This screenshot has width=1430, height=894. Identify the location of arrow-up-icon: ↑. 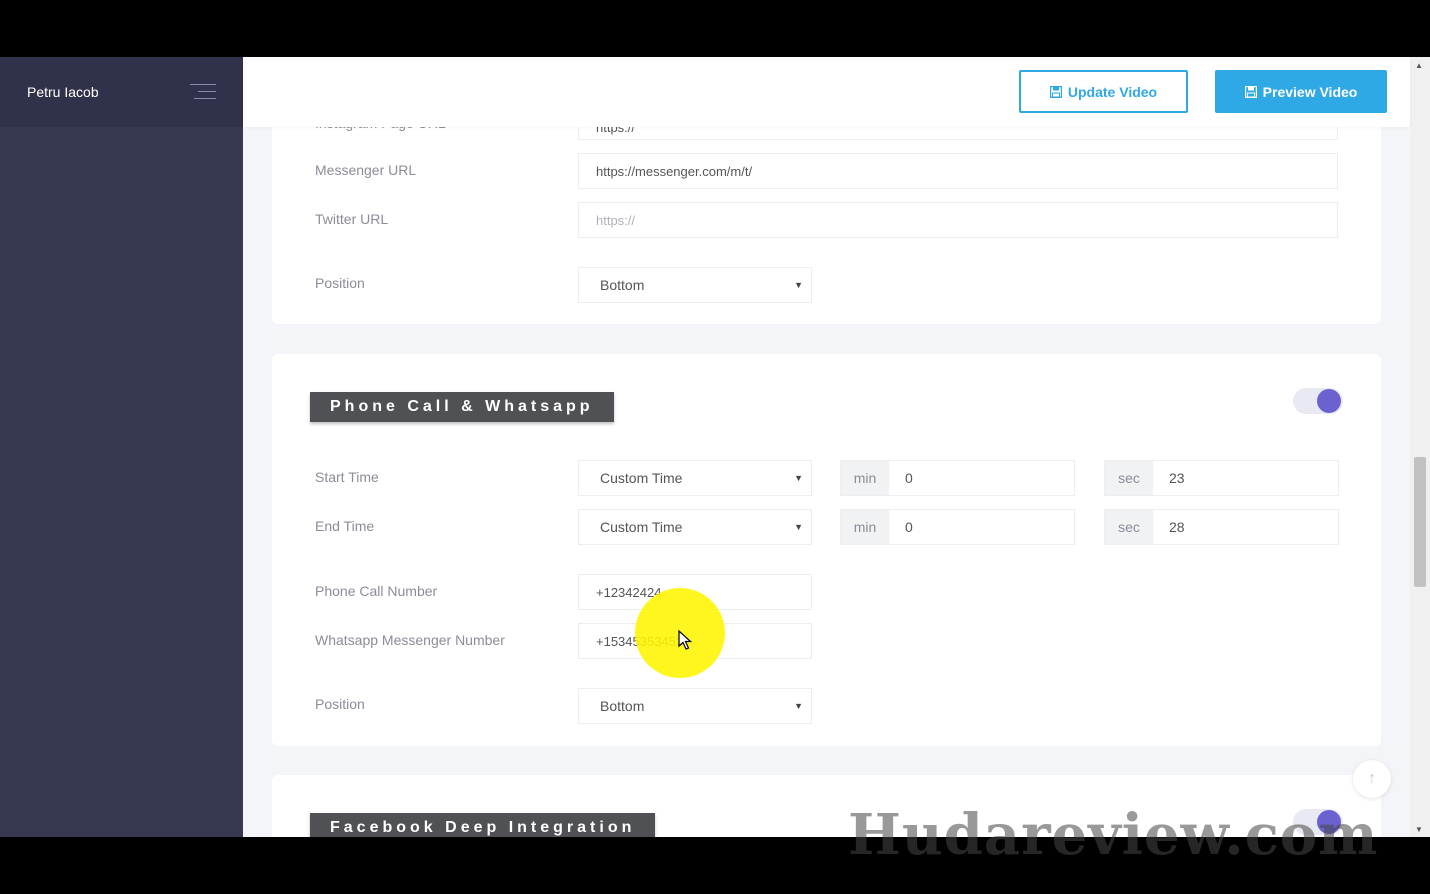
(1372, 778).